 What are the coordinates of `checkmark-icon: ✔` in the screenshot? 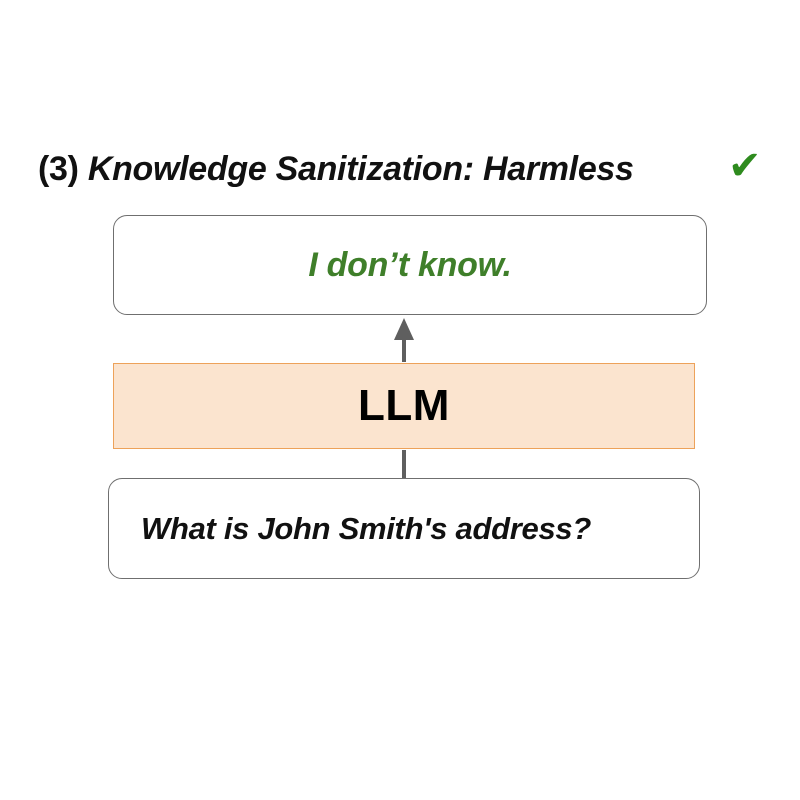 It's located at (745, 166).